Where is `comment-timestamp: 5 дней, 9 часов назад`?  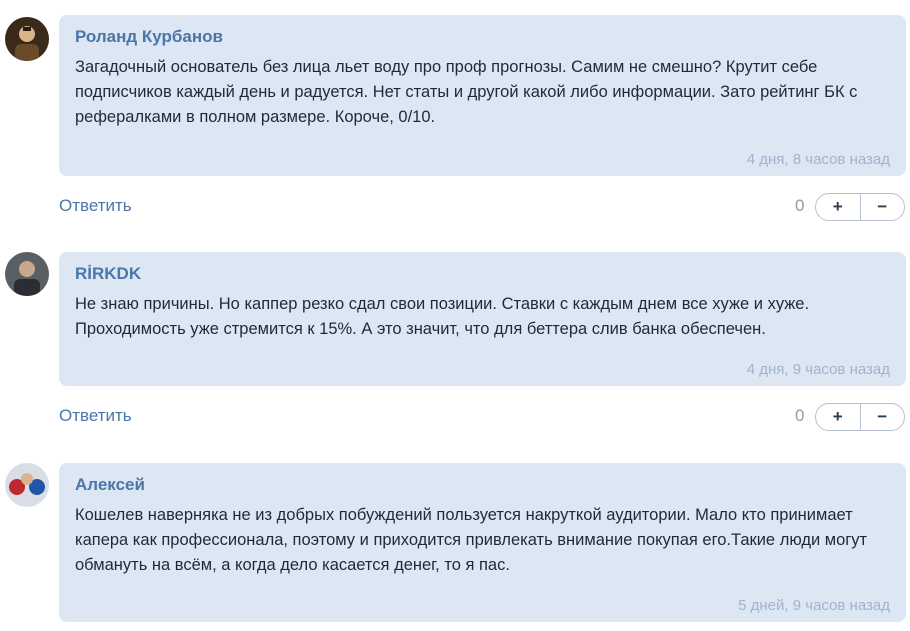 comment-timestamp: 5 дней, 9 часов назад is located at coordinates (814, 605).